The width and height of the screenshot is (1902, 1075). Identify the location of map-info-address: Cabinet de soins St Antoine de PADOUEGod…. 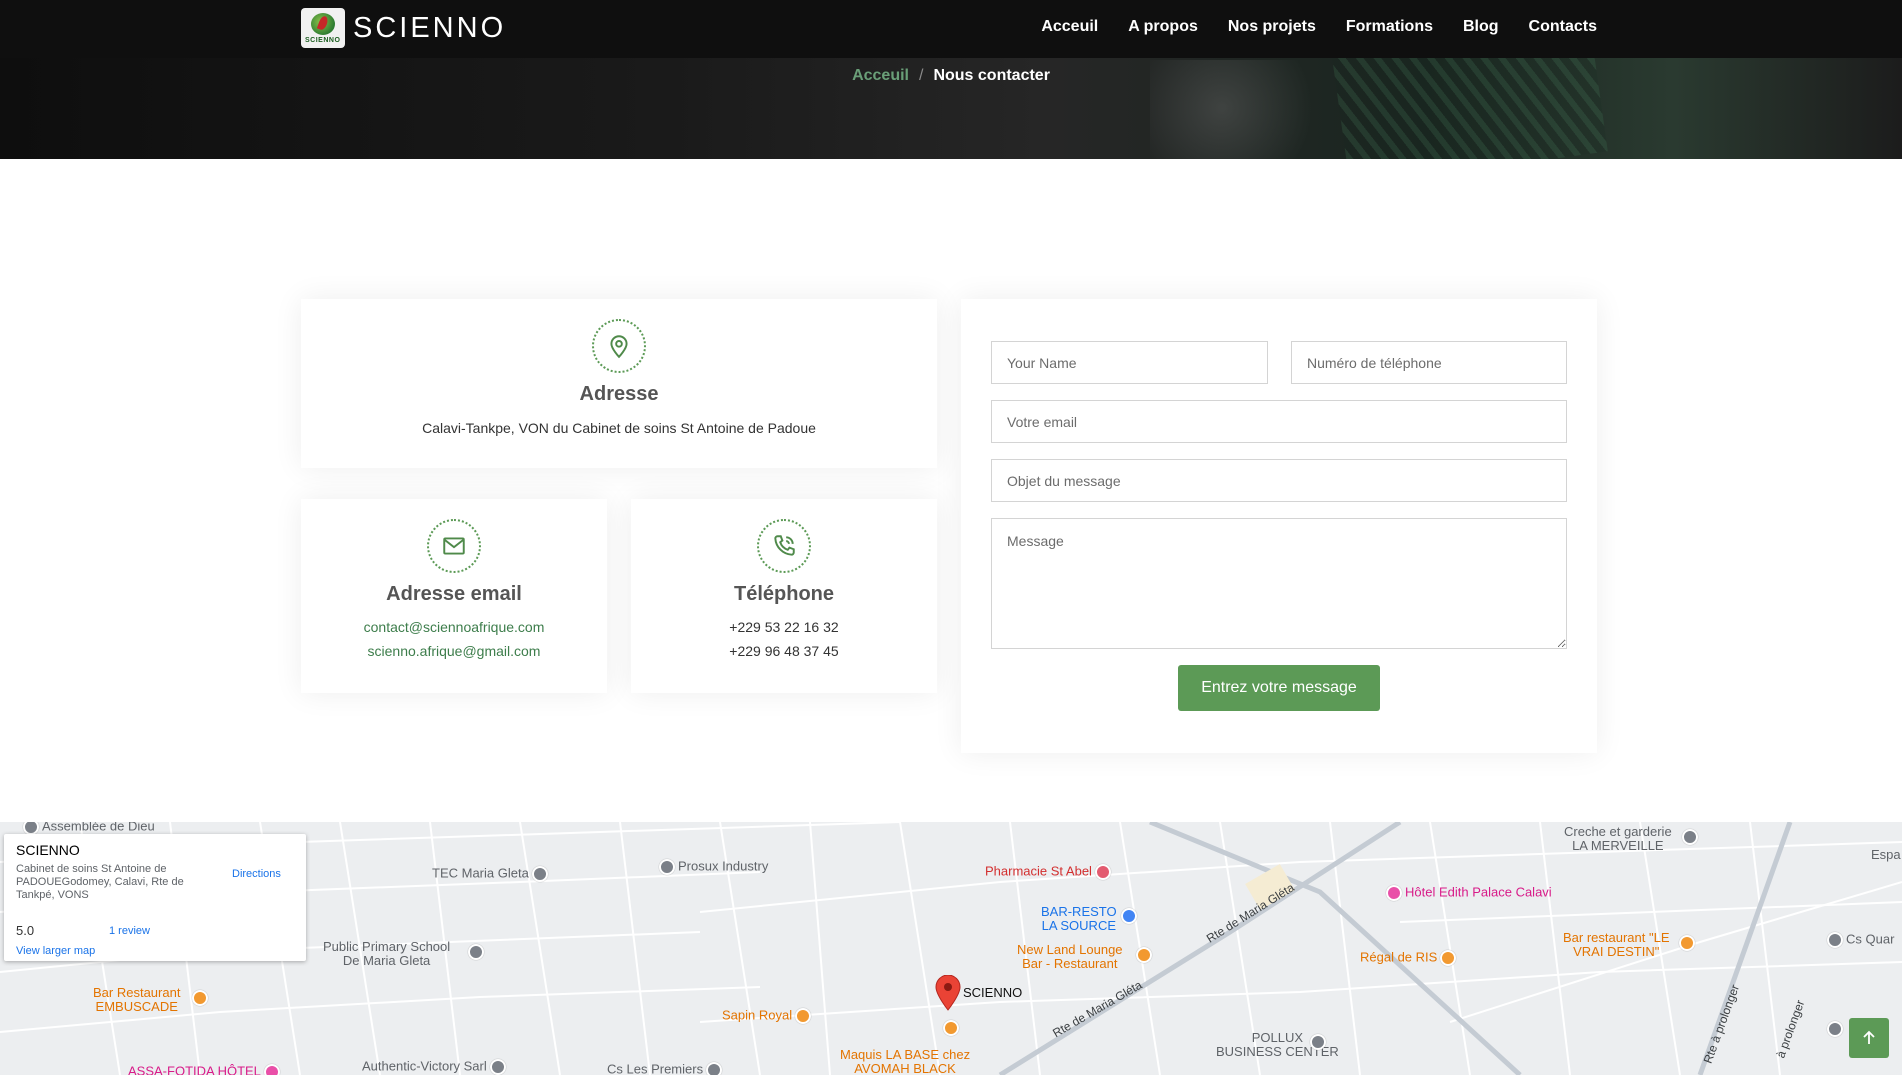
(100, 882).